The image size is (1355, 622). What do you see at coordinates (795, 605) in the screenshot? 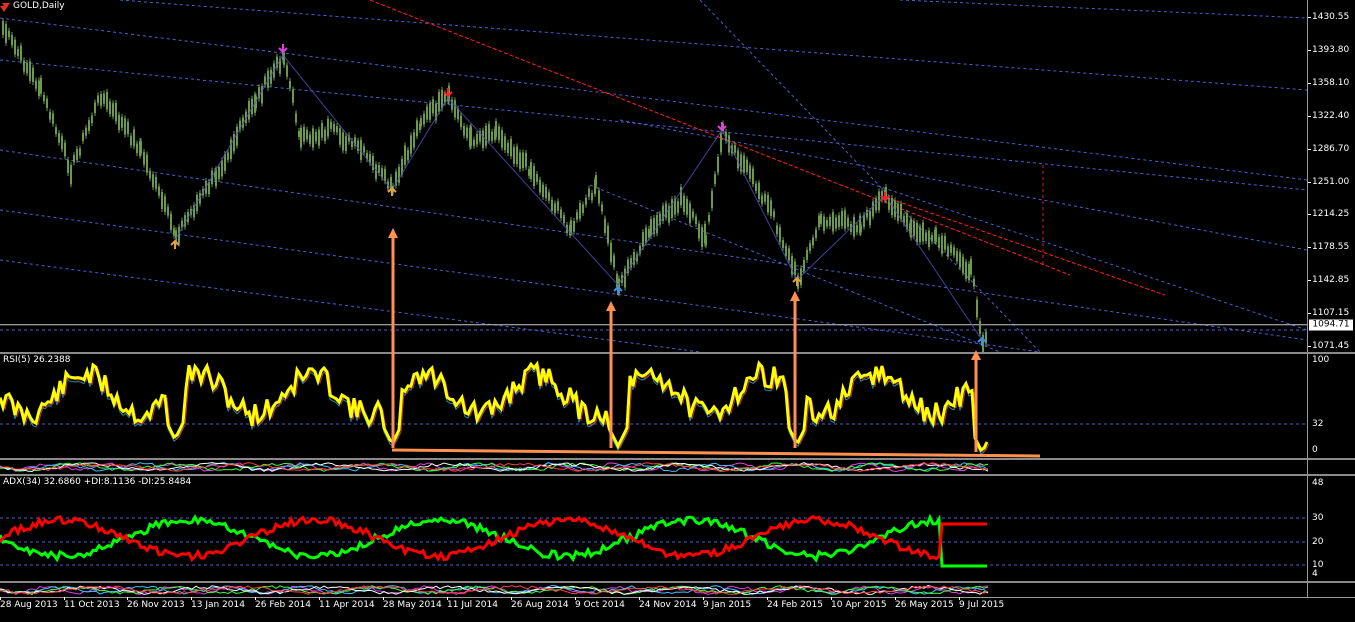
I see `time-axis-label: 24 Feb 2015` at bounding box center [795, 605].